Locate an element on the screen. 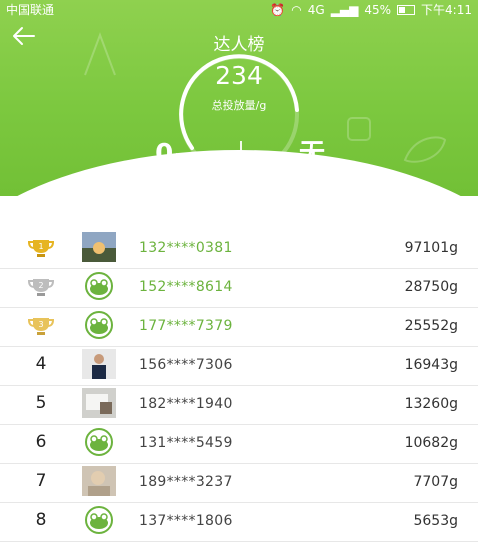  user-phone: 131****5459 is located at coordinates (186, 443).